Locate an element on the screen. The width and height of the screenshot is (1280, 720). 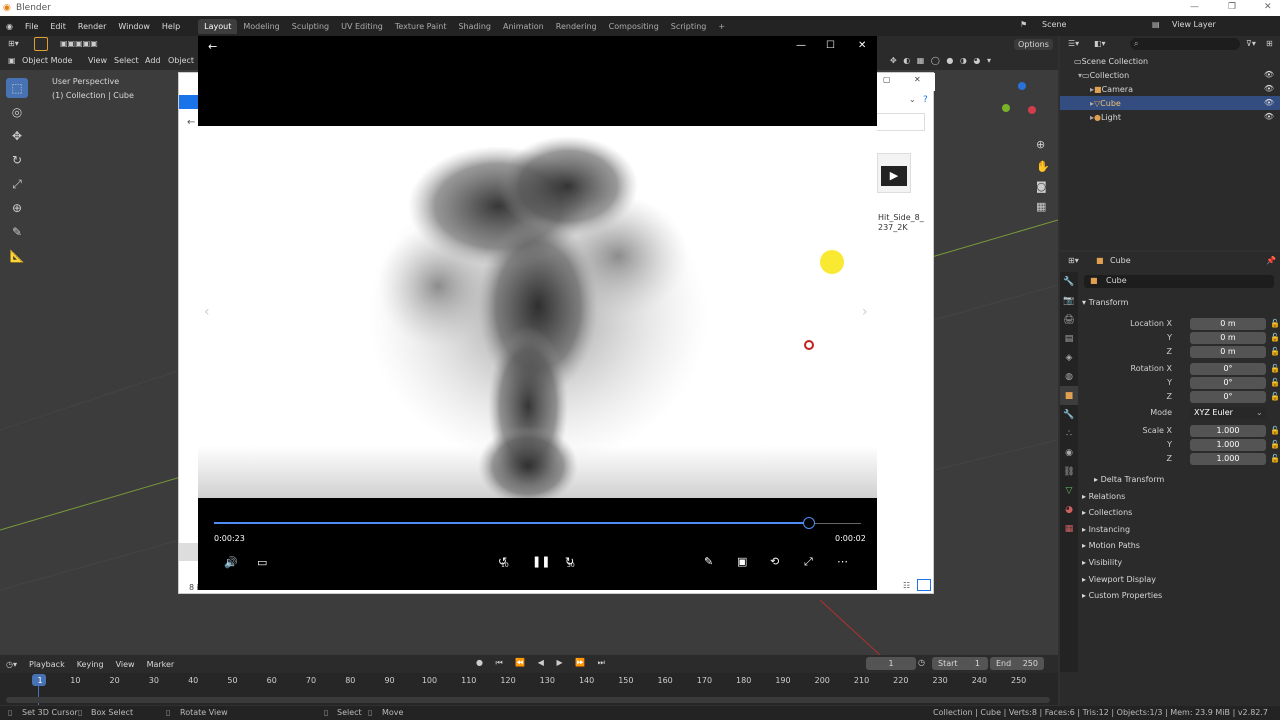
pin-icon: 📌 is located at coordinates (1271, 260).